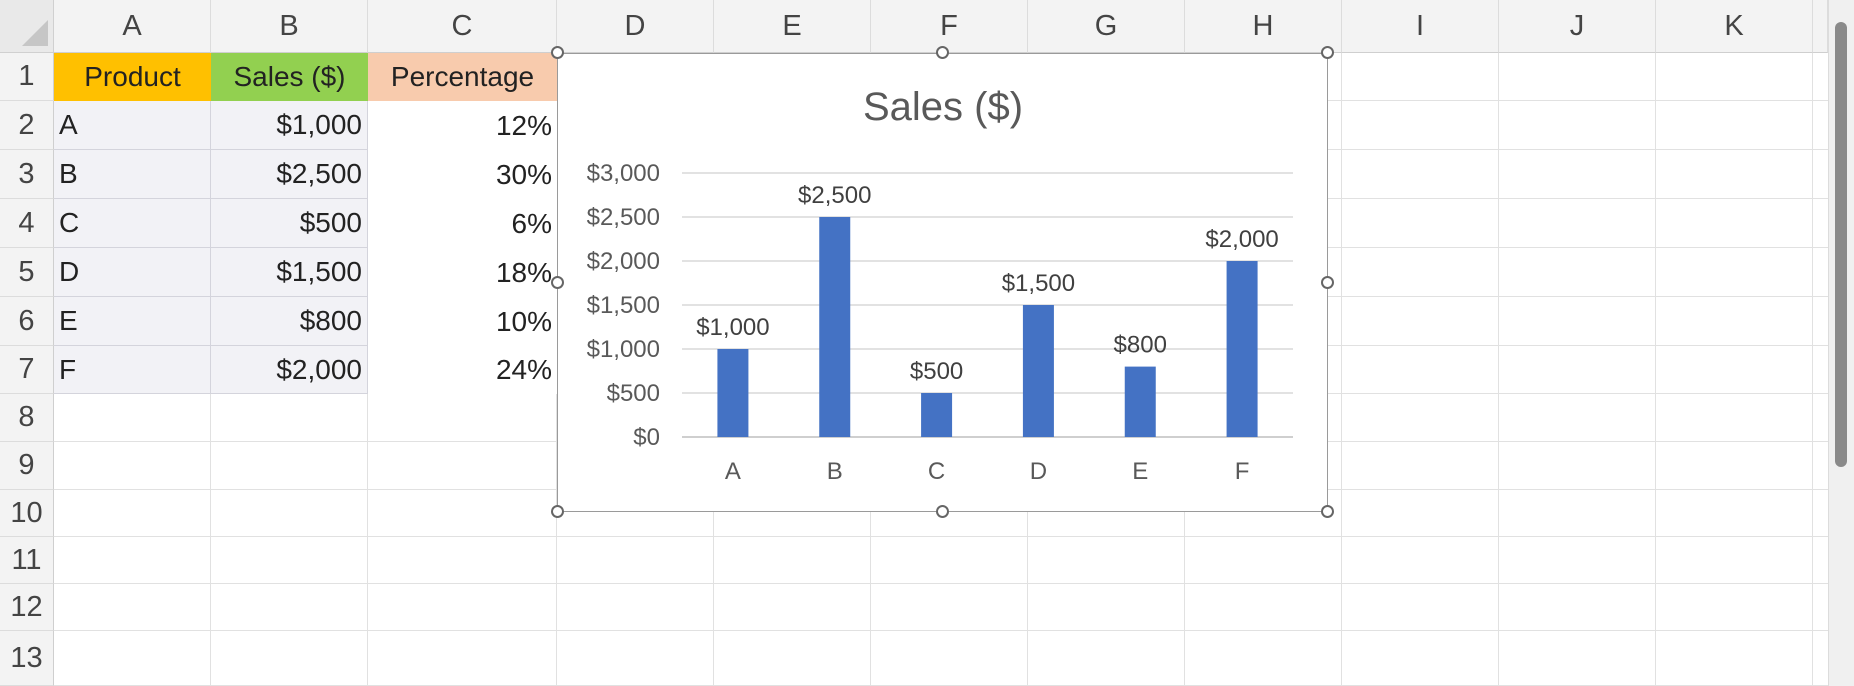 This screenshot has height=686, width=1854. What do you see at coordinates (937, 415) in the screenshot?
I see `bar-c` at bounding box center [937, 415].